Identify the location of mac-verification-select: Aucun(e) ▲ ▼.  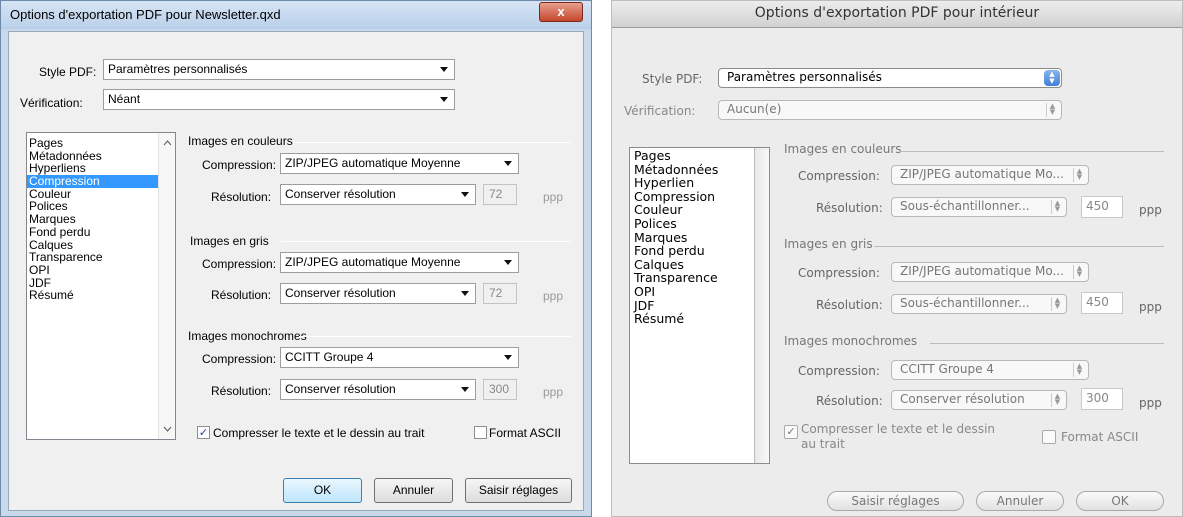
(890, 110).